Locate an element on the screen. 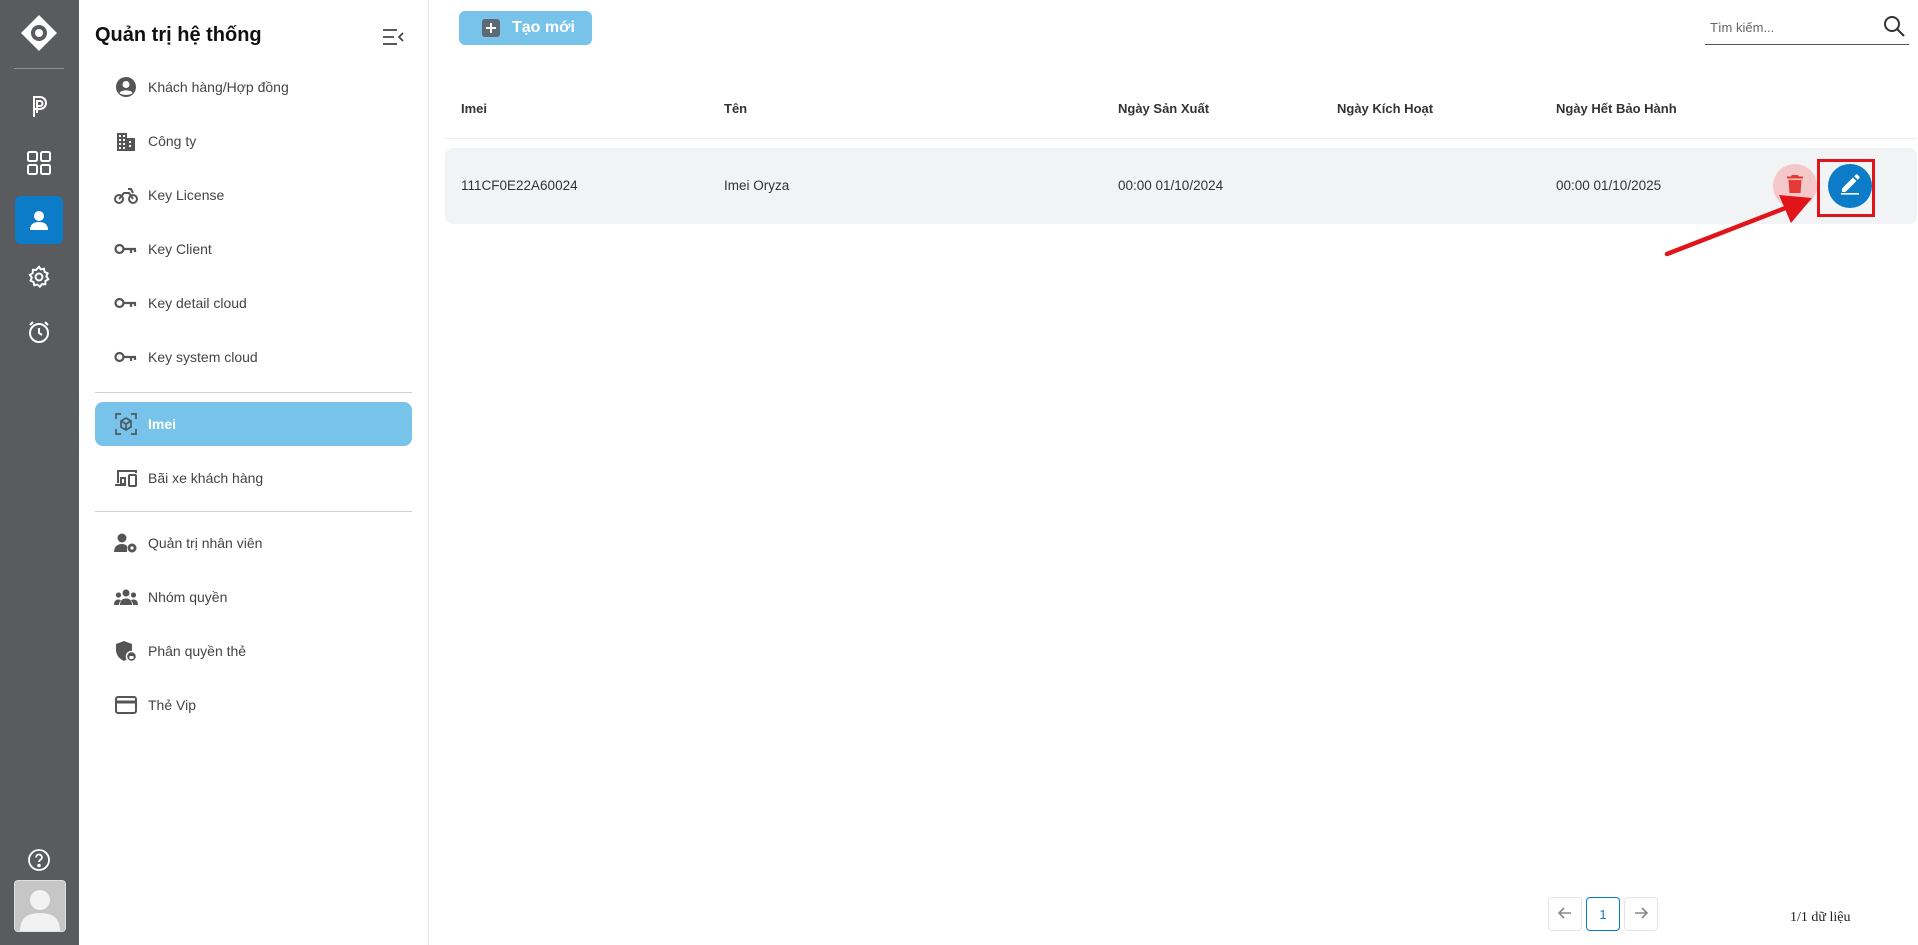 The image size is (1918, 945). create-new-label: Tạo mới is located at coordinates (543, 27).